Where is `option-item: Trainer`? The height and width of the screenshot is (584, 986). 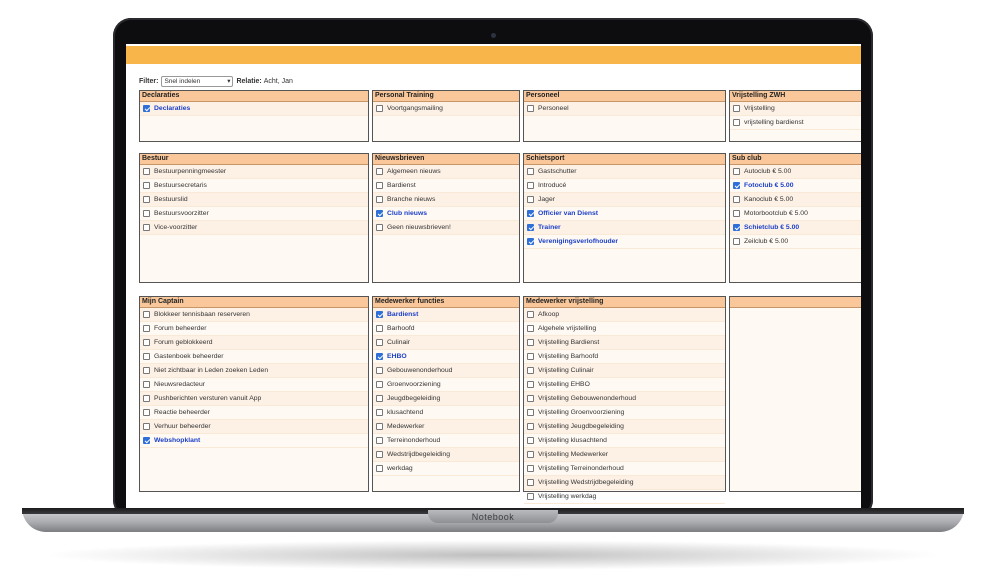 option-item: Trainer is located at coordinates (624, 228).